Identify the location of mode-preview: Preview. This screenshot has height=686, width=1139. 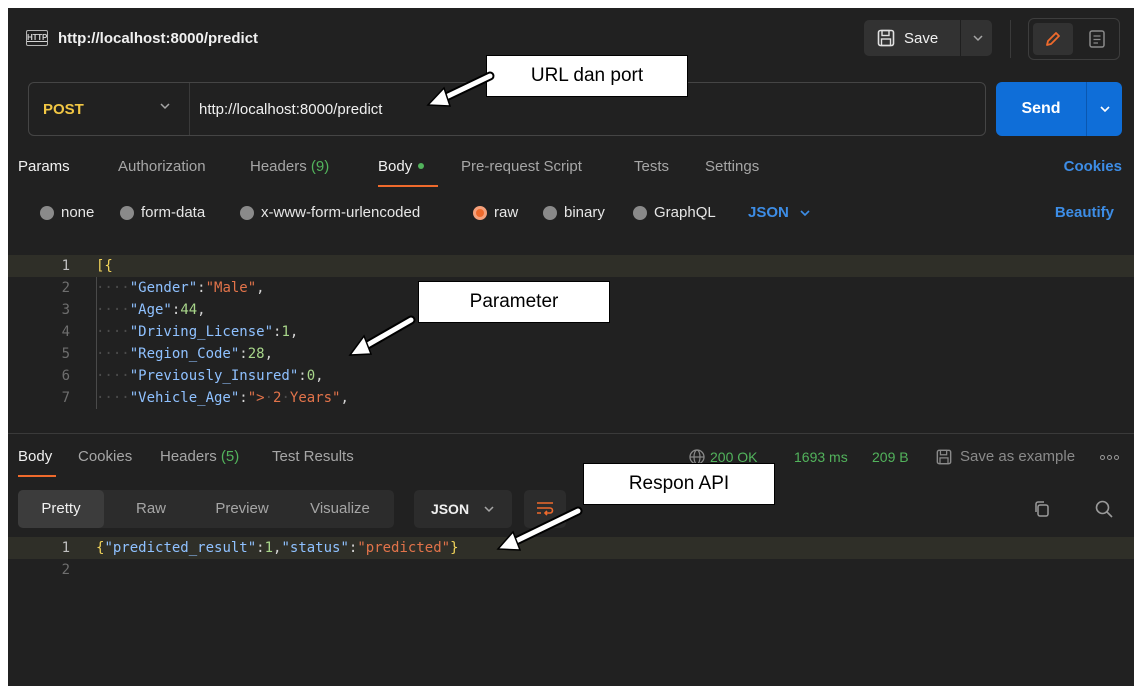
(242, 509).